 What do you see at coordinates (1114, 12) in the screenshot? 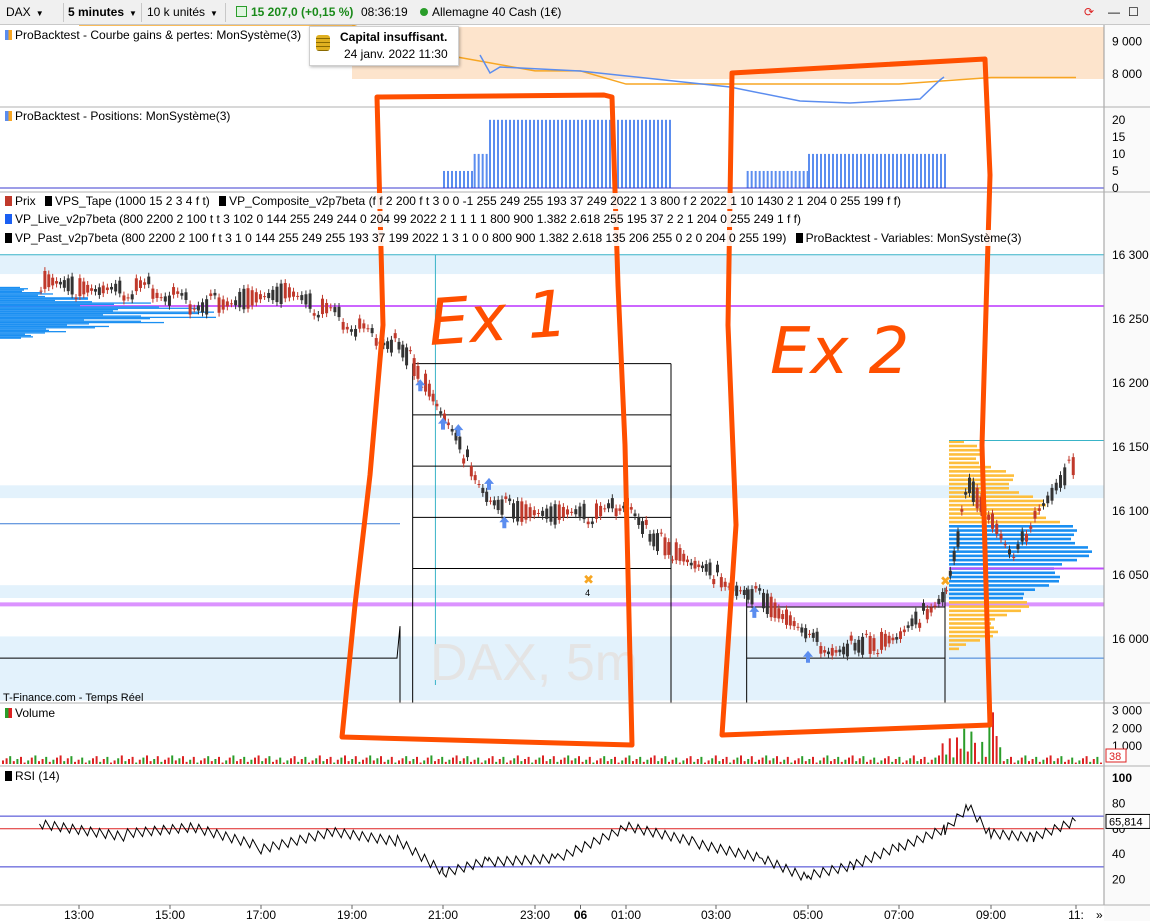
I see `minimize-button: —` at bounding box center [1114, 12].